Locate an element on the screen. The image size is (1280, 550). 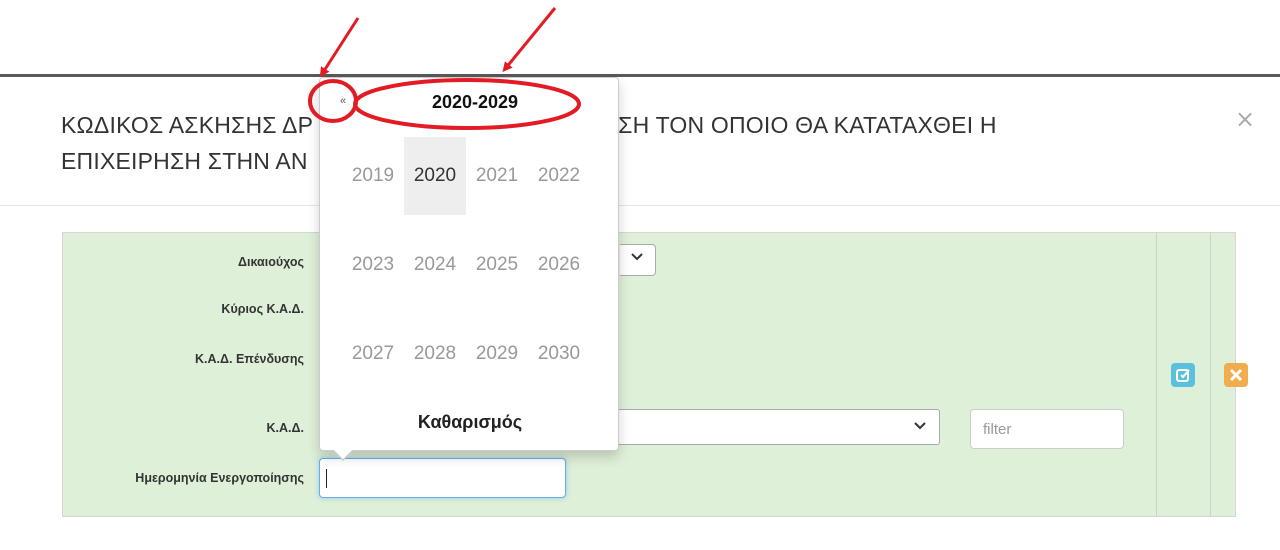
activation-date-input is located at coordinates (442, 478).